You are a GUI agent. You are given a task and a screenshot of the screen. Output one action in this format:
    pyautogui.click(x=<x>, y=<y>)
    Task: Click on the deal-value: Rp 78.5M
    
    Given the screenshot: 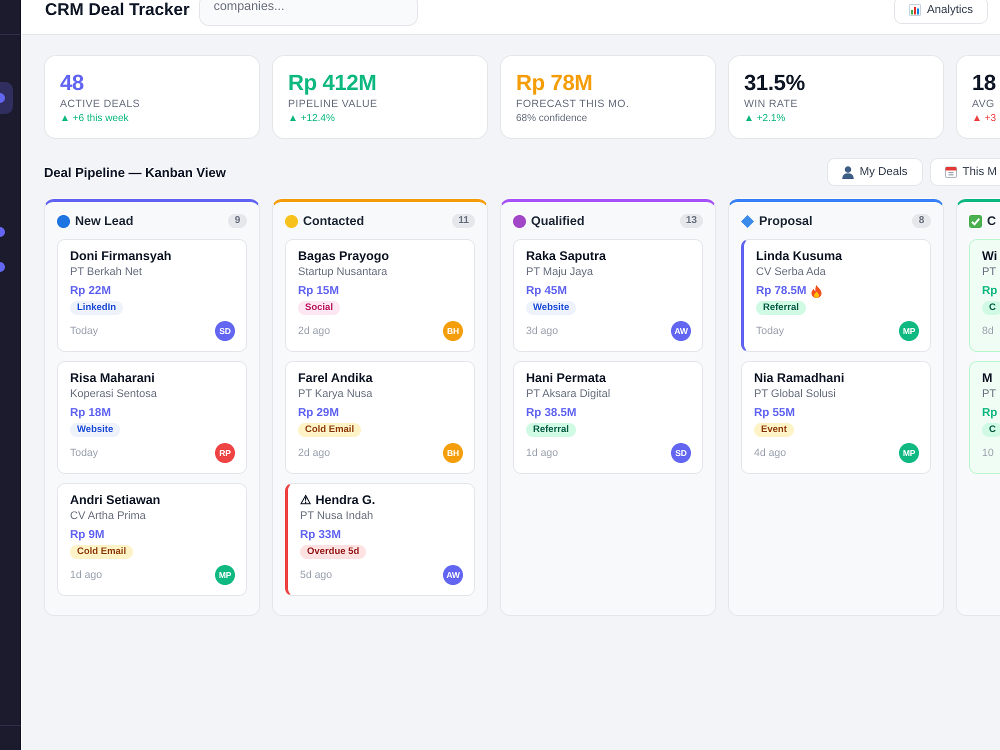 What is the action you would take?
    pyautogui.click(x=781, y=291)
    